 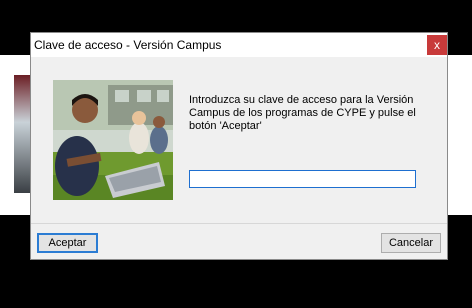 I want to click on access-key-input, so click(x=302, y=179).